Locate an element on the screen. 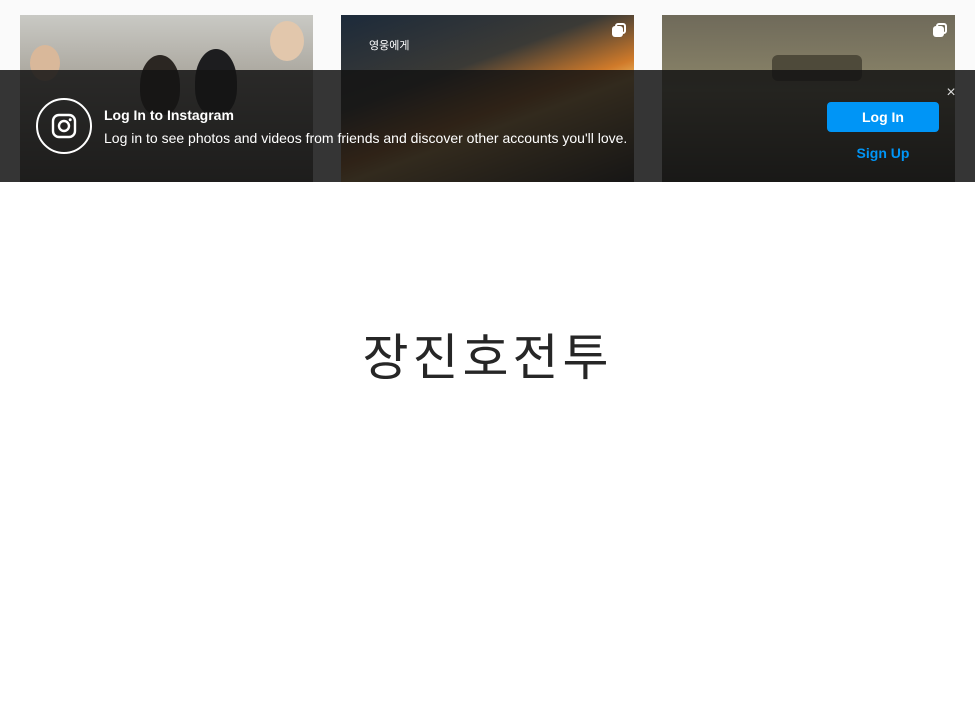 The width and height of the screenshot is (975, 709). banner-title: Log In to Instagram is located at coordinates (169, 115).